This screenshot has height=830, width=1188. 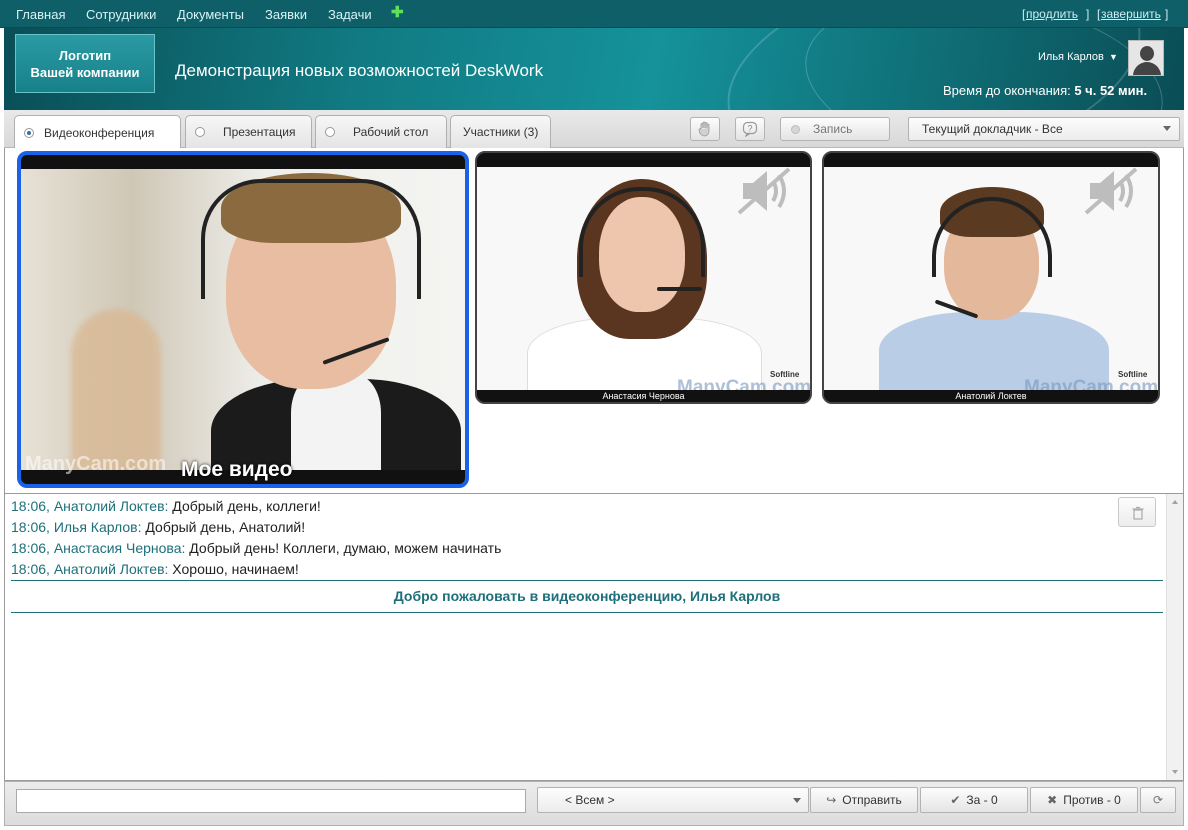 I want to click on chat-message-meta: 18:06, Илья Карлов:, so click(x=76, y=527).